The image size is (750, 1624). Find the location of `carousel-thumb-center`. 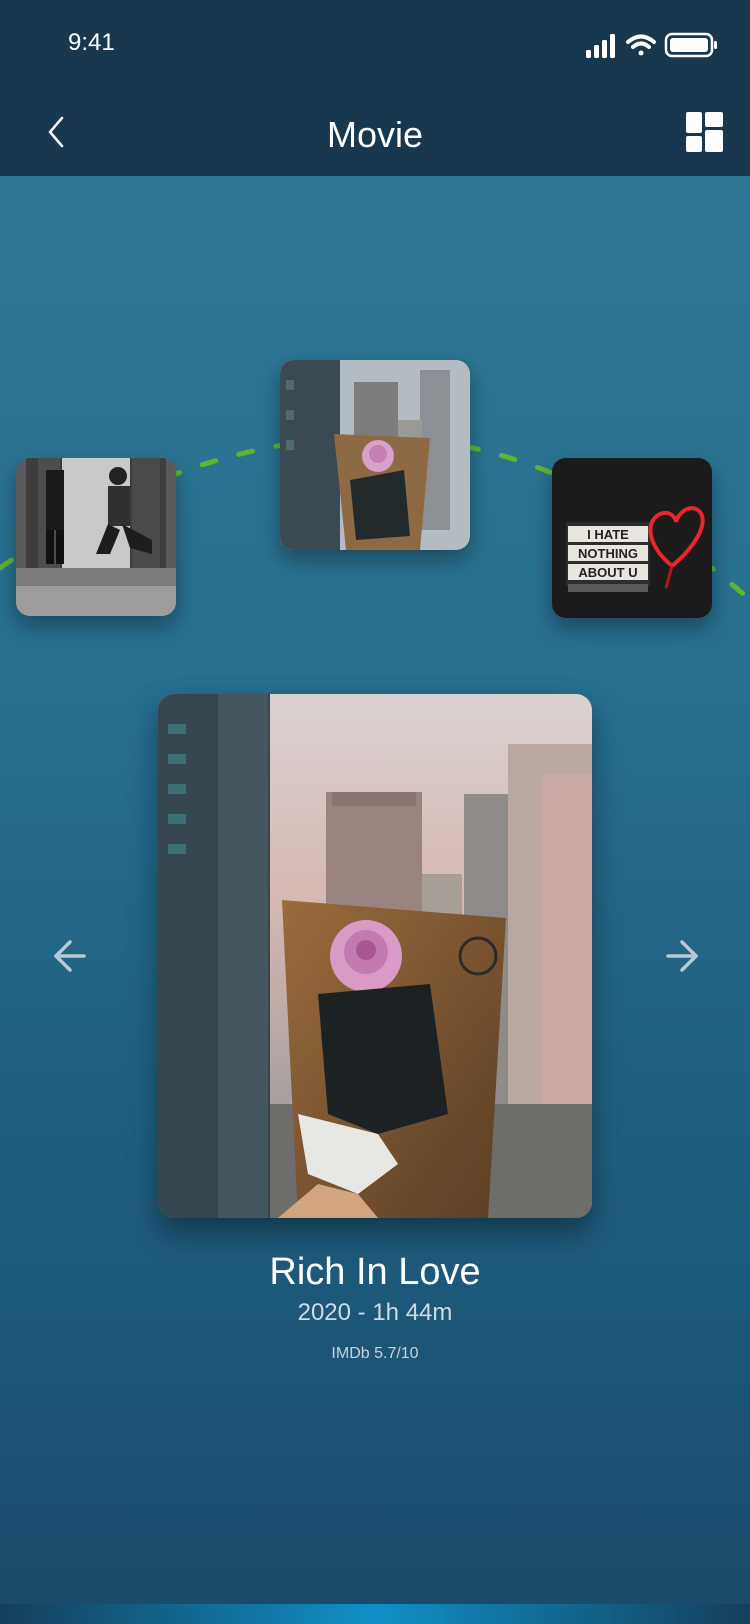

carousel-thumb-center is located at coordinates (375, 455).